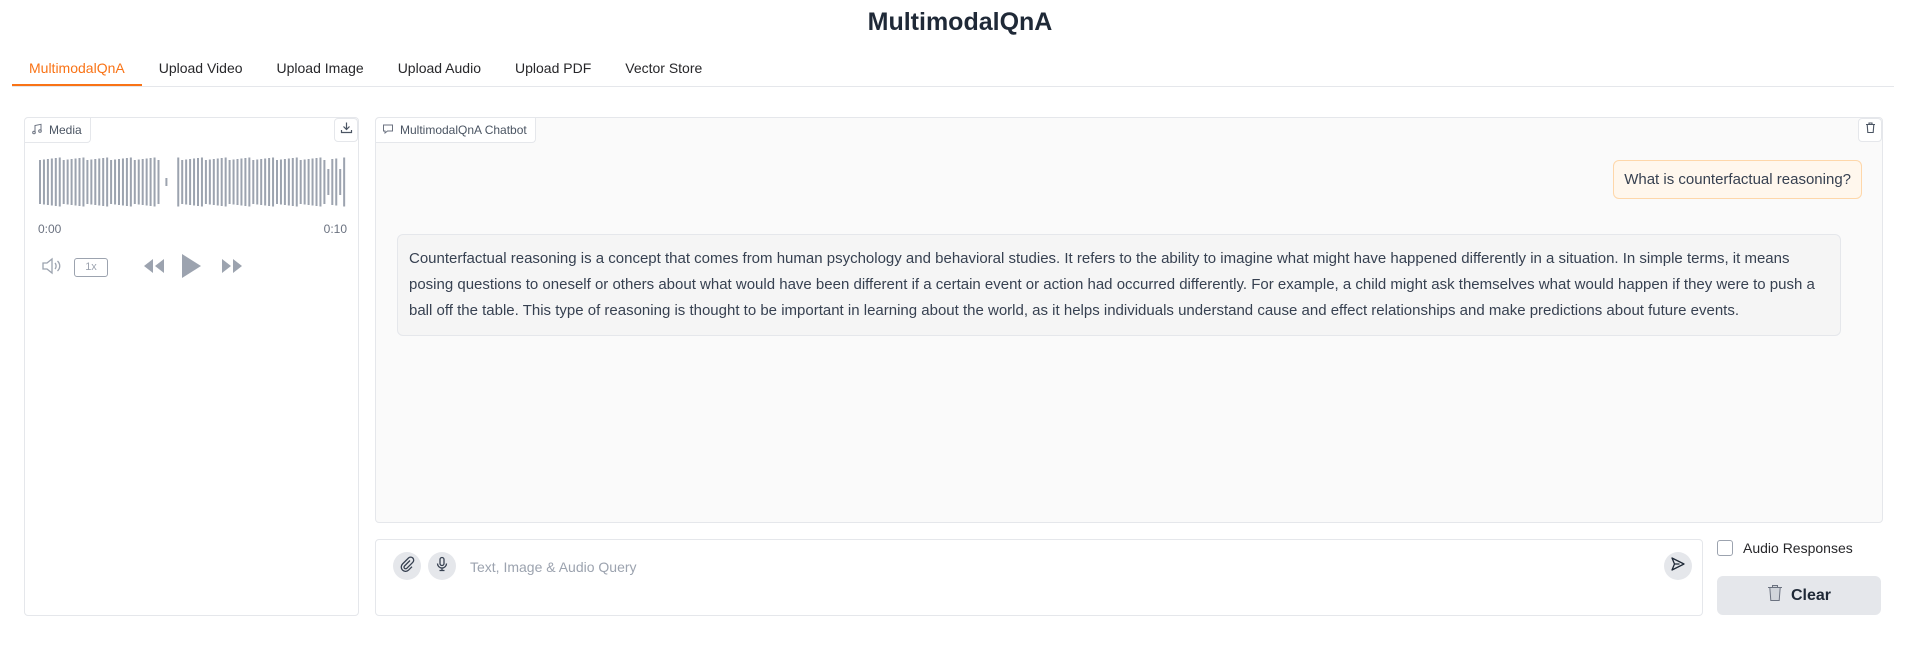 The height and width of the screenshot is (654, 1920). What do you see at coordinates (663, 68) in the screenshot?
I see `tab-vector-store: Vector Store` at bounding box center [663, 68].